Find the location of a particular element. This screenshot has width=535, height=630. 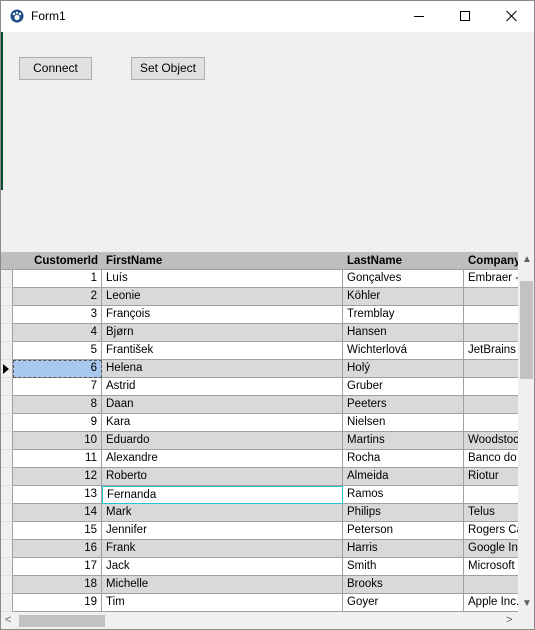

cell-firstname: Tim is located at coordinates (222, 603).